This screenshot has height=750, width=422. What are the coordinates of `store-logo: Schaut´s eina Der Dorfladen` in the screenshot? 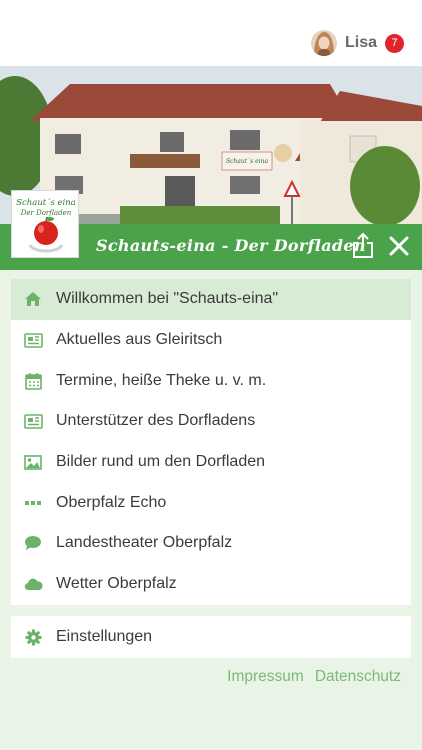 It's located at (45, 224).